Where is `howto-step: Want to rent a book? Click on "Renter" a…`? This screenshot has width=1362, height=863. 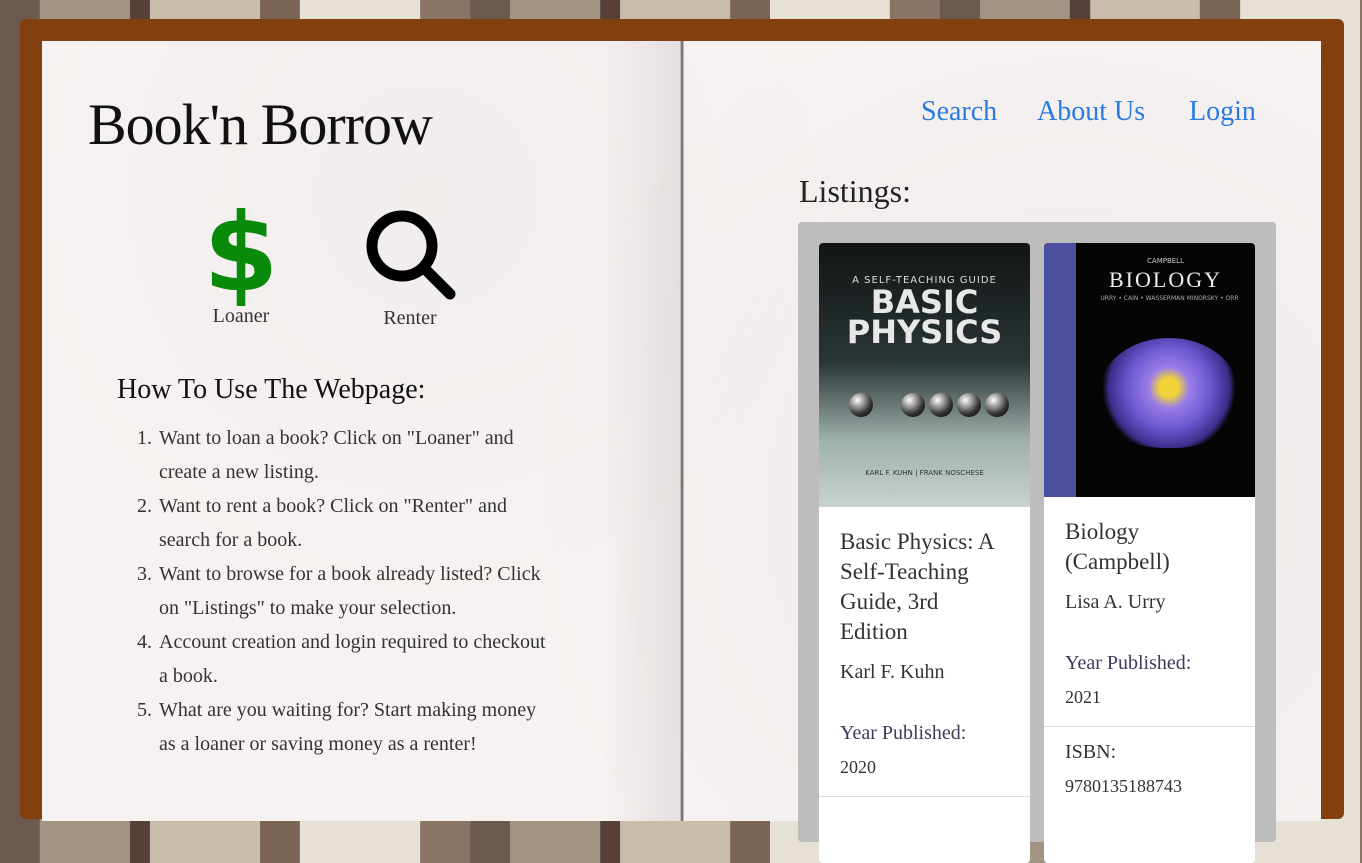 howto-step: Want to rent a book? Click on "Renter" a… is located at coordinates (357, 523).